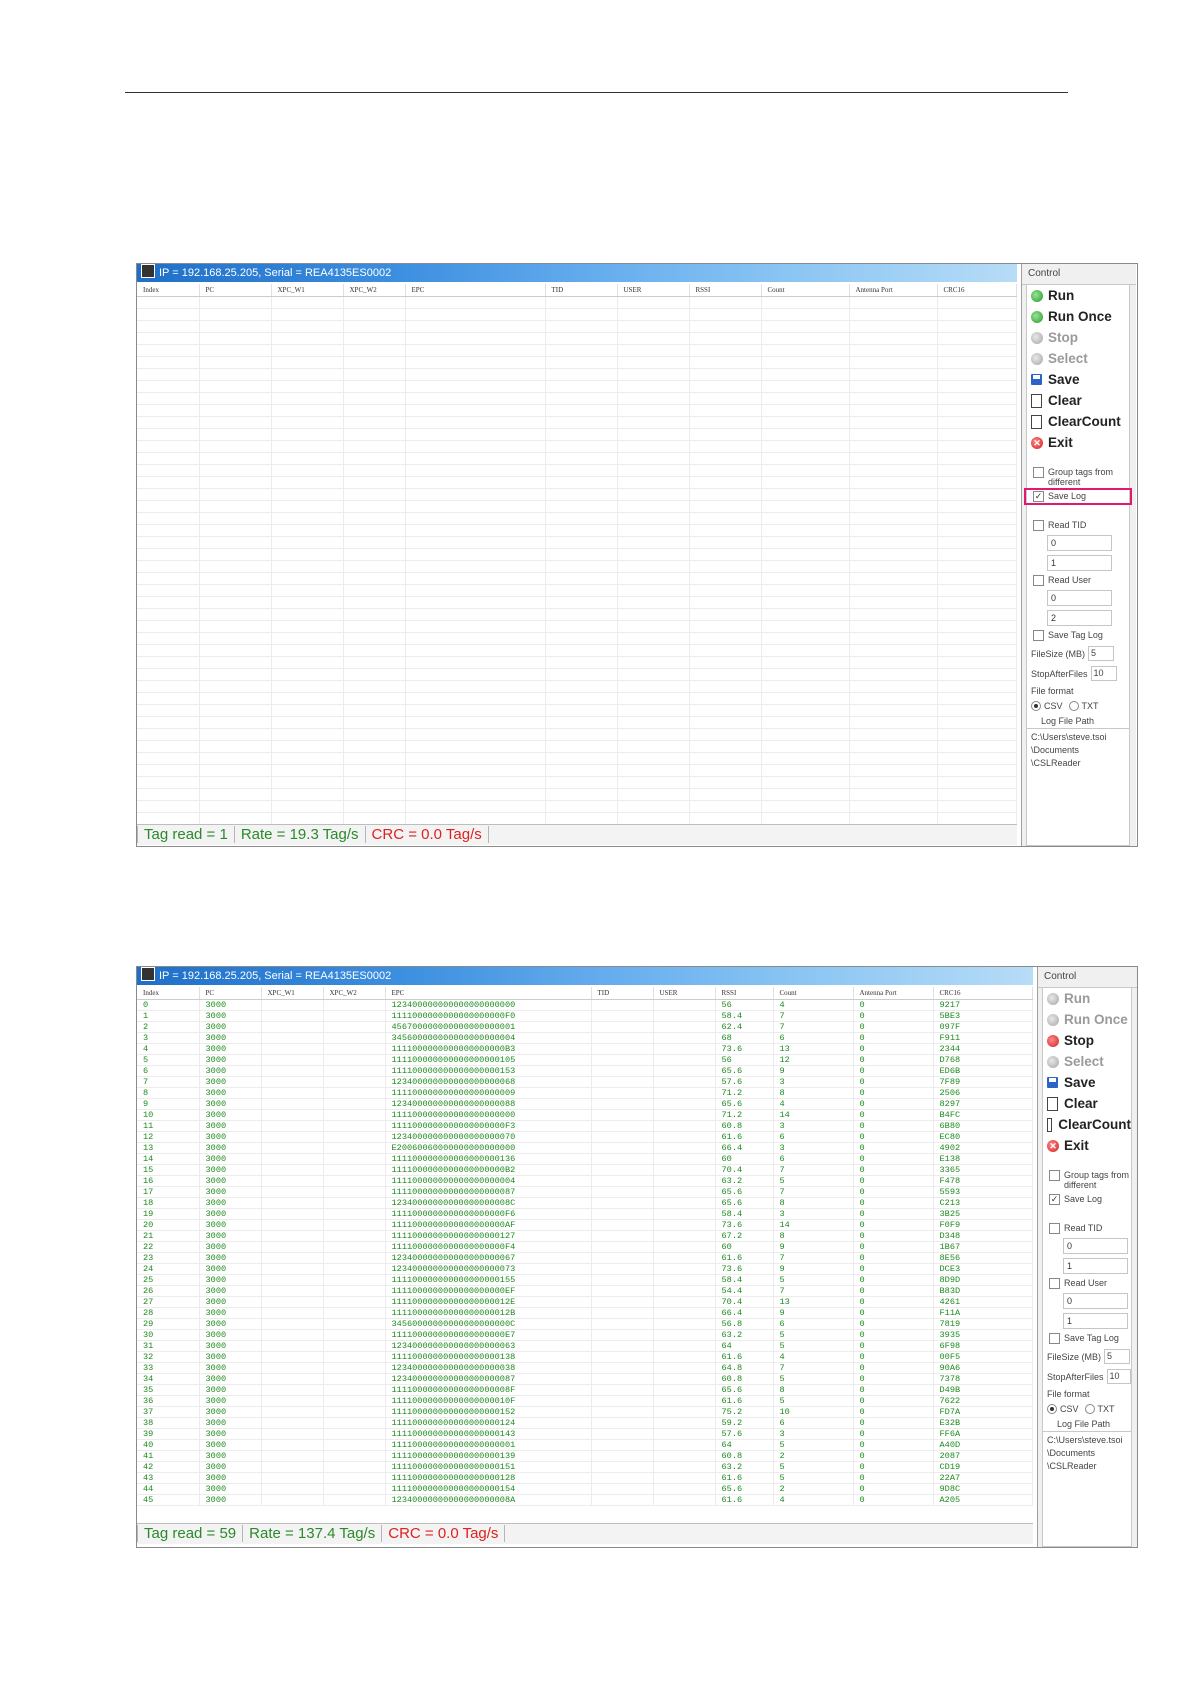 The width and height of the screenshot is (1191, 1684). Describe the element at coordinates (1087, 998) in the screenshot. I see `run-button: Run` at that location.